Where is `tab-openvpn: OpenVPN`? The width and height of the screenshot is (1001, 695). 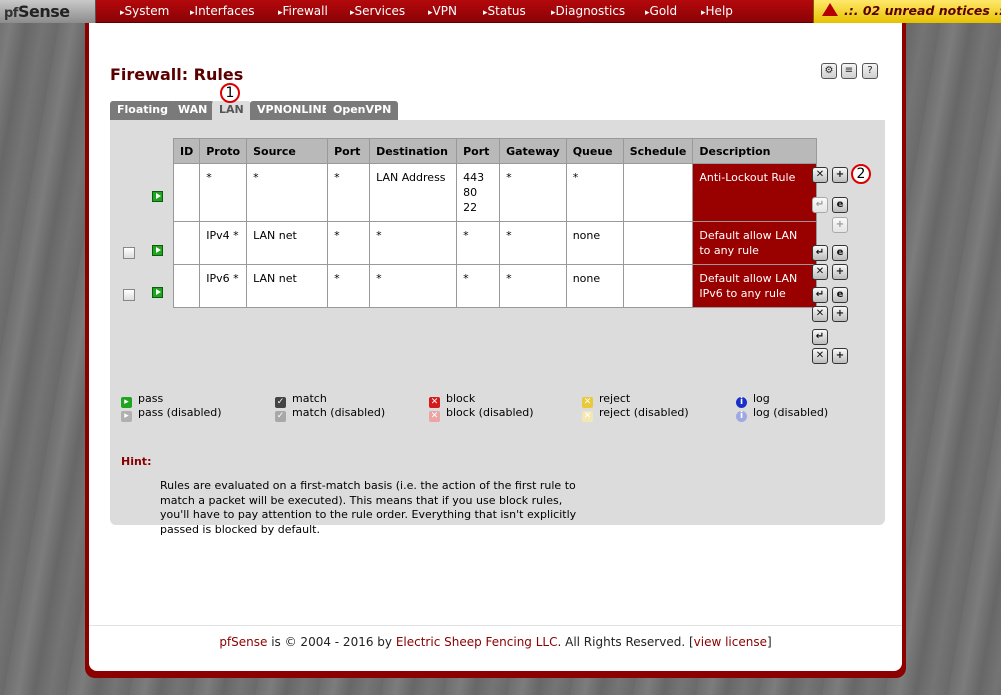 tab-openvpn: OpenVPN is located at coordinates (362, 110).